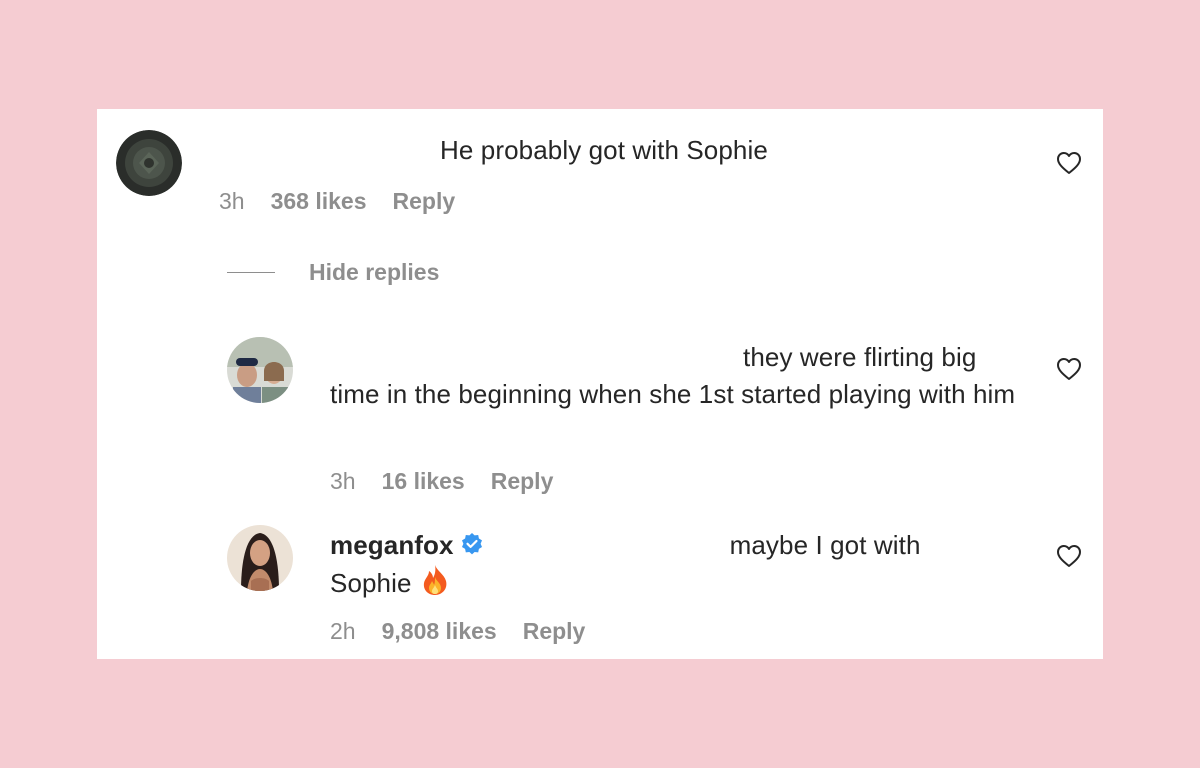  Describe the element at coordinates (825, 545) in the screenshot. I see `reply-text-line-1: maybe I got with` at that location.